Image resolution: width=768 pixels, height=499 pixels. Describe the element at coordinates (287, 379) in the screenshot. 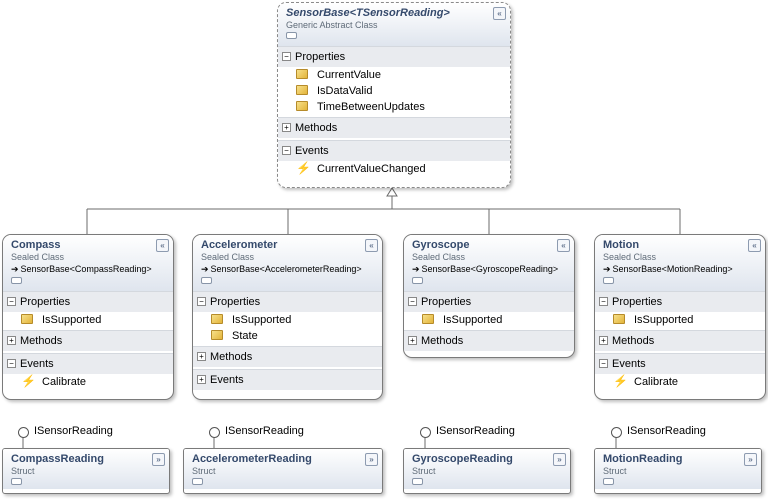

I see `events-section: + Events` at that location.